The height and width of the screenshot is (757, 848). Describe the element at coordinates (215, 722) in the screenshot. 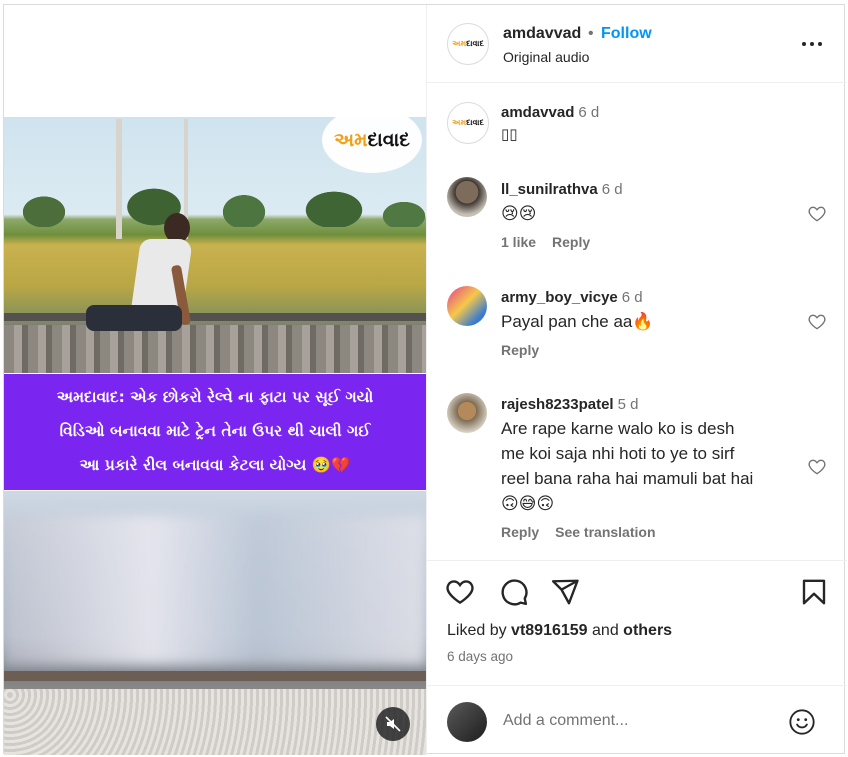

I see `gravel` at that location.